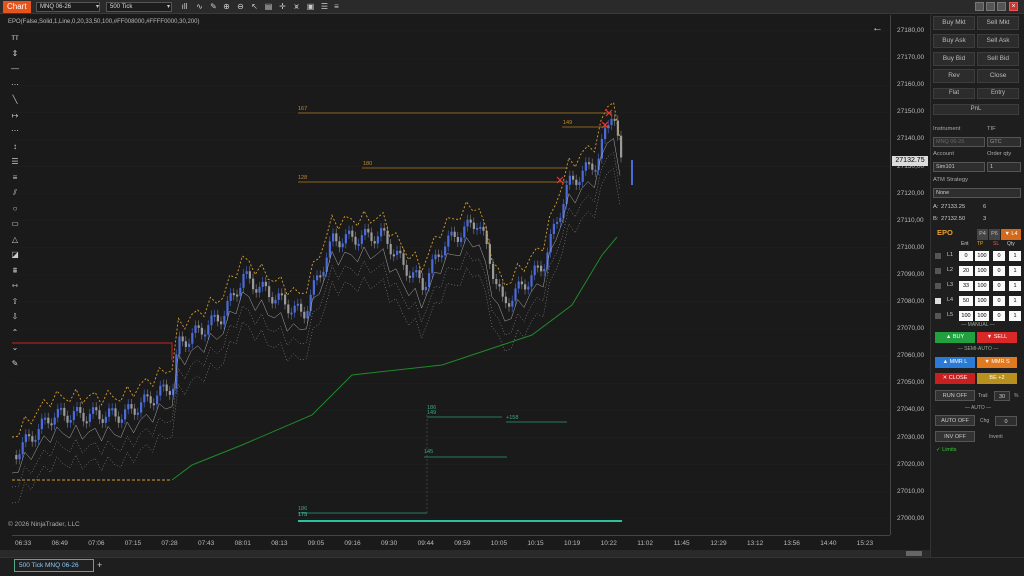  What do you see at coordinates (955, 378) in the screenshot?
I see `close-button: ✕ CLOSE` at bounding box center [955, 378].